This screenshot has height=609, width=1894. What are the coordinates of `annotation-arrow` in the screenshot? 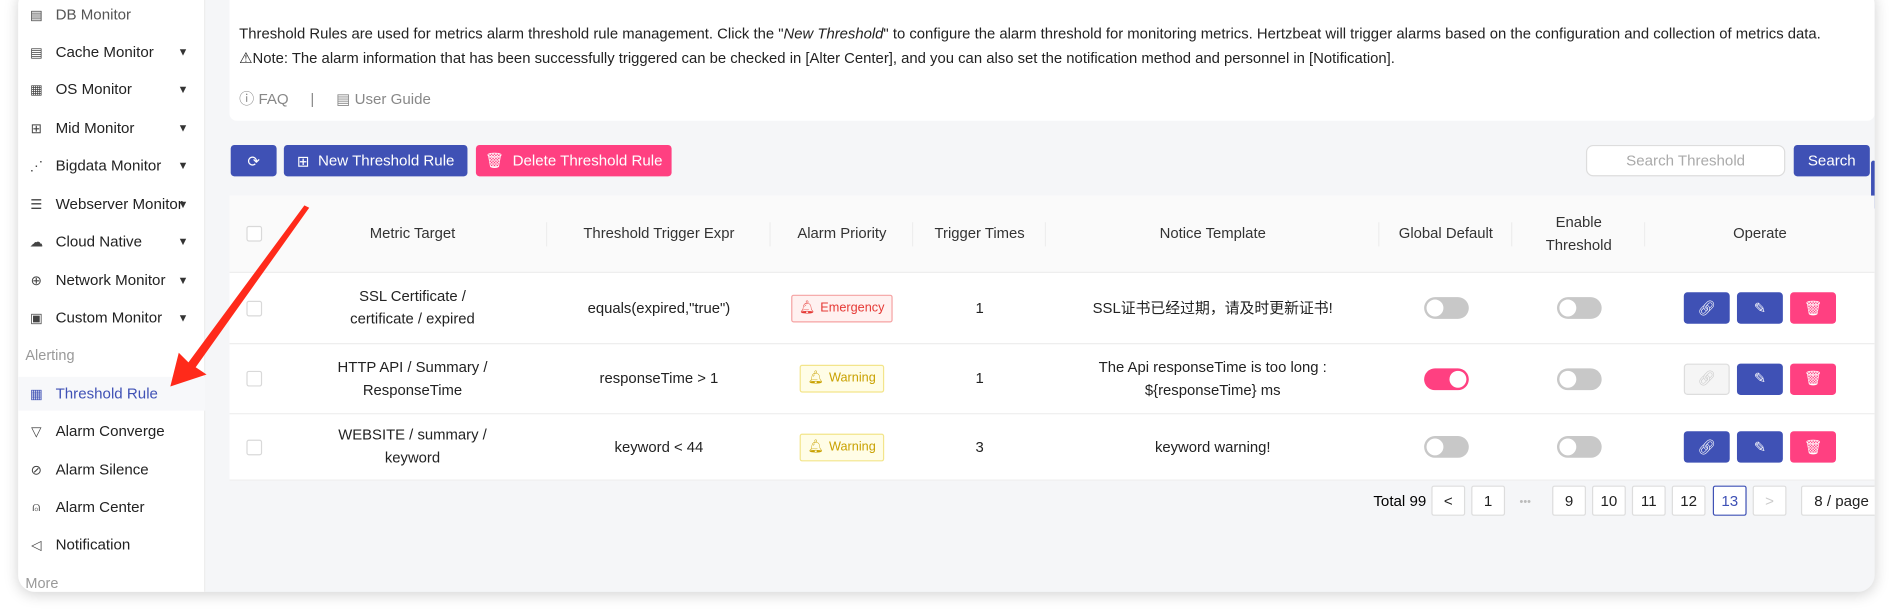 It's located at (240, 296).